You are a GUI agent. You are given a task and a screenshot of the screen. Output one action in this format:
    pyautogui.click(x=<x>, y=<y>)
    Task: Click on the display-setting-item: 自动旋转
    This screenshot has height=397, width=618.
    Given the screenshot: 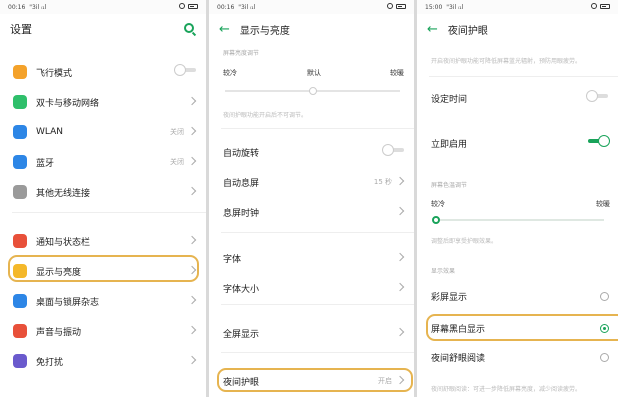 What is the action you would take?
    pyautogui.click(x=311, y=152)
    